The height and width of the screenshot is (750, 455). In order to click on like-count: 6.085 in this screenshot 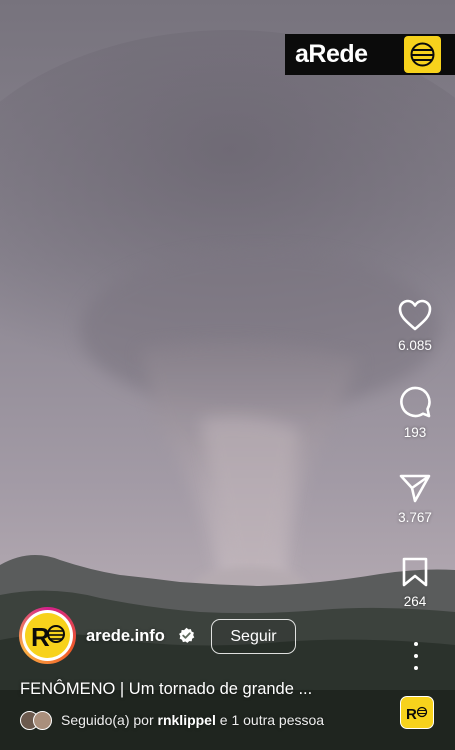, I will do `click(415, 345)`.